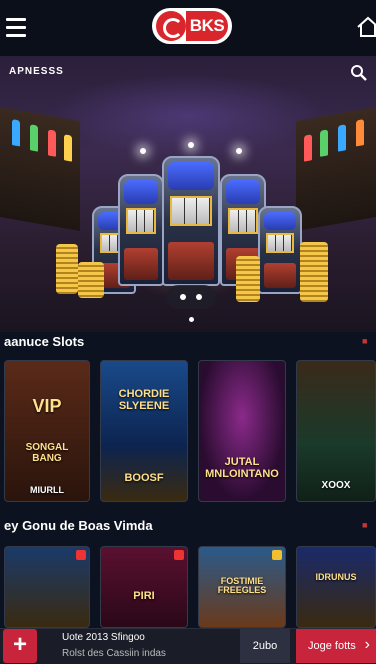  I want to click on game-art-text: JUTAL MNLOINTANO, so click(242, 468).